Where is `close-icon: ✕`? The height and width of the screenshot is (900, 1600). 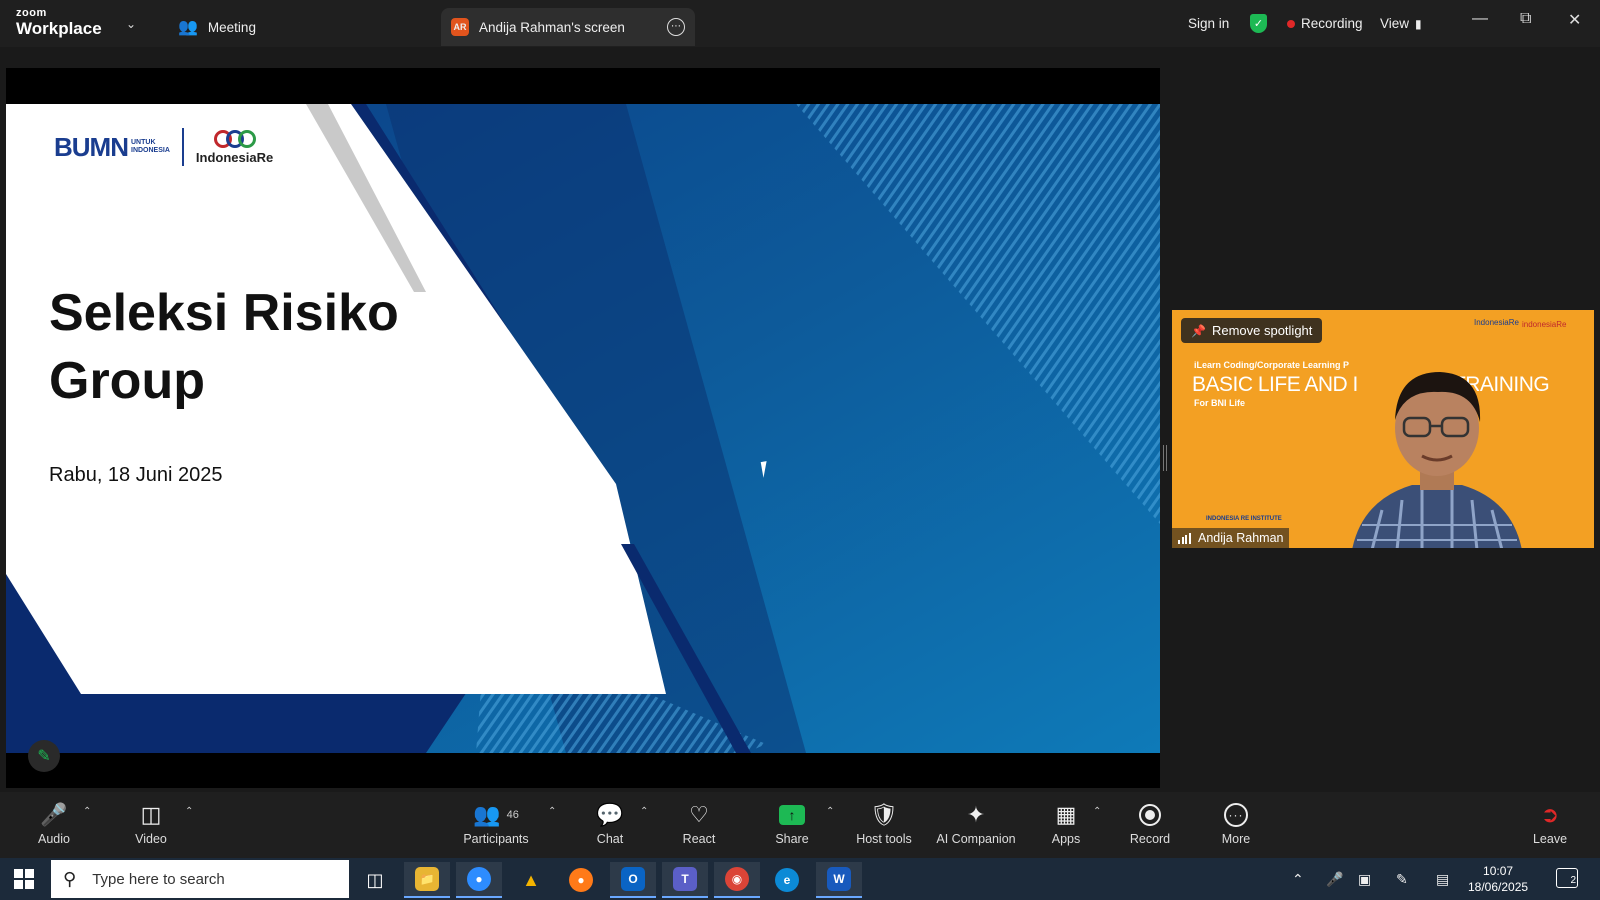
close-icon: ✕ is located at coordinates (1574, 20).